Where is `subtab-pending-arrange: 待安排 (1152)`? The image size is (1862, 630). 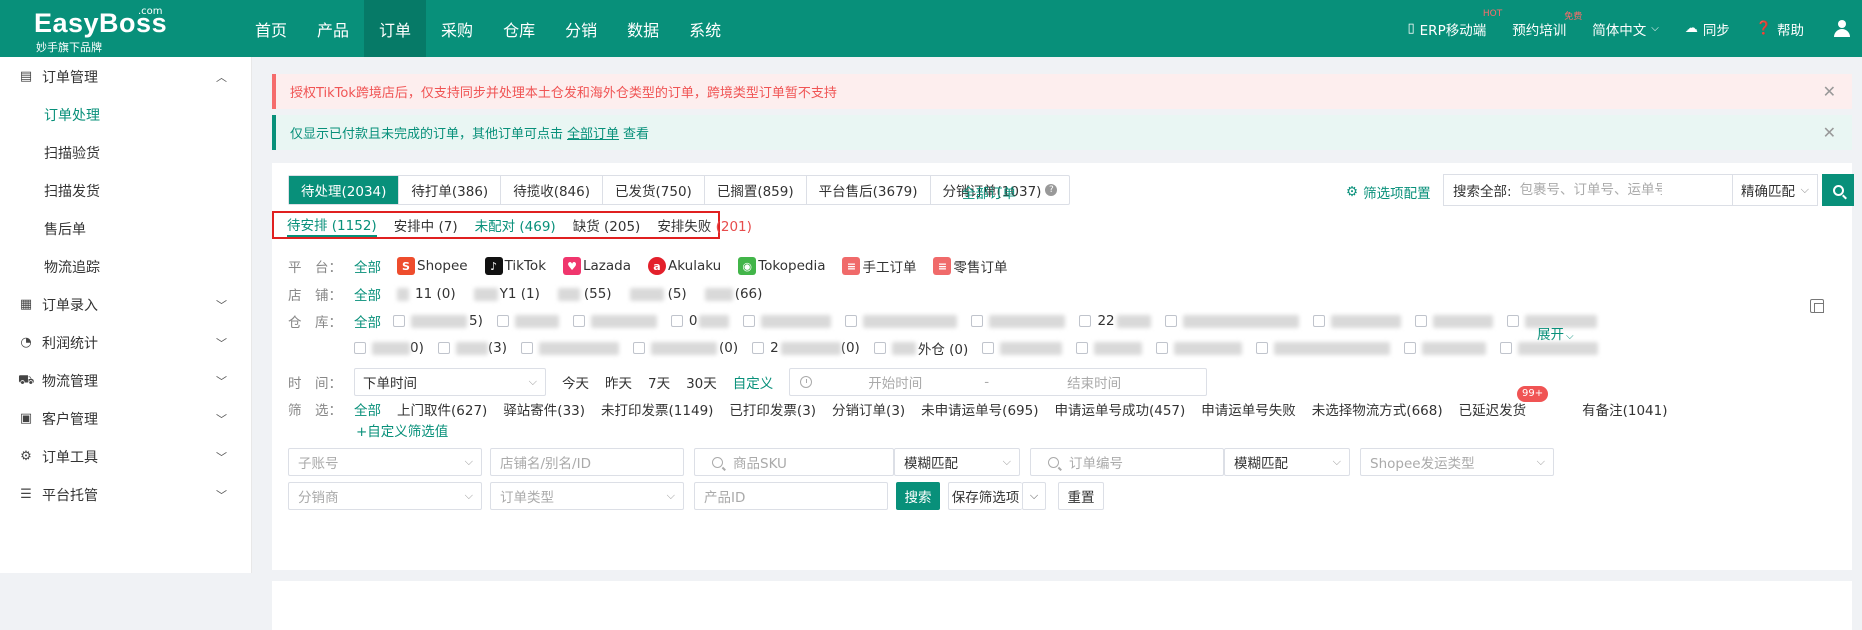 subtab-pending-arrange: 待安排 (1152) is located at coordinates (332, 225).